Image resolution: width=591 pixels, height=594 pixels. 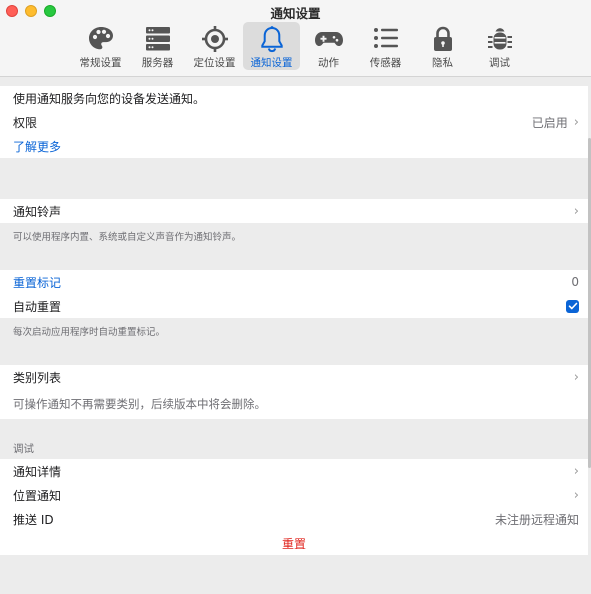 What do you see at coordinates (33, 519) in the screenshot?
I see `push-id-label: 推送 ID` at bounding box center [33, 519].